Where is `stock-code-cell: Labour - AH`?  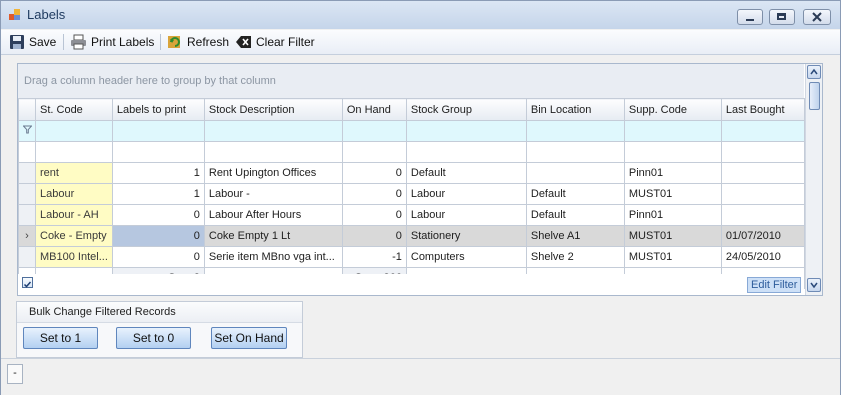
stock-code-cell: Labour - AH is located at coordinates (74, 215).